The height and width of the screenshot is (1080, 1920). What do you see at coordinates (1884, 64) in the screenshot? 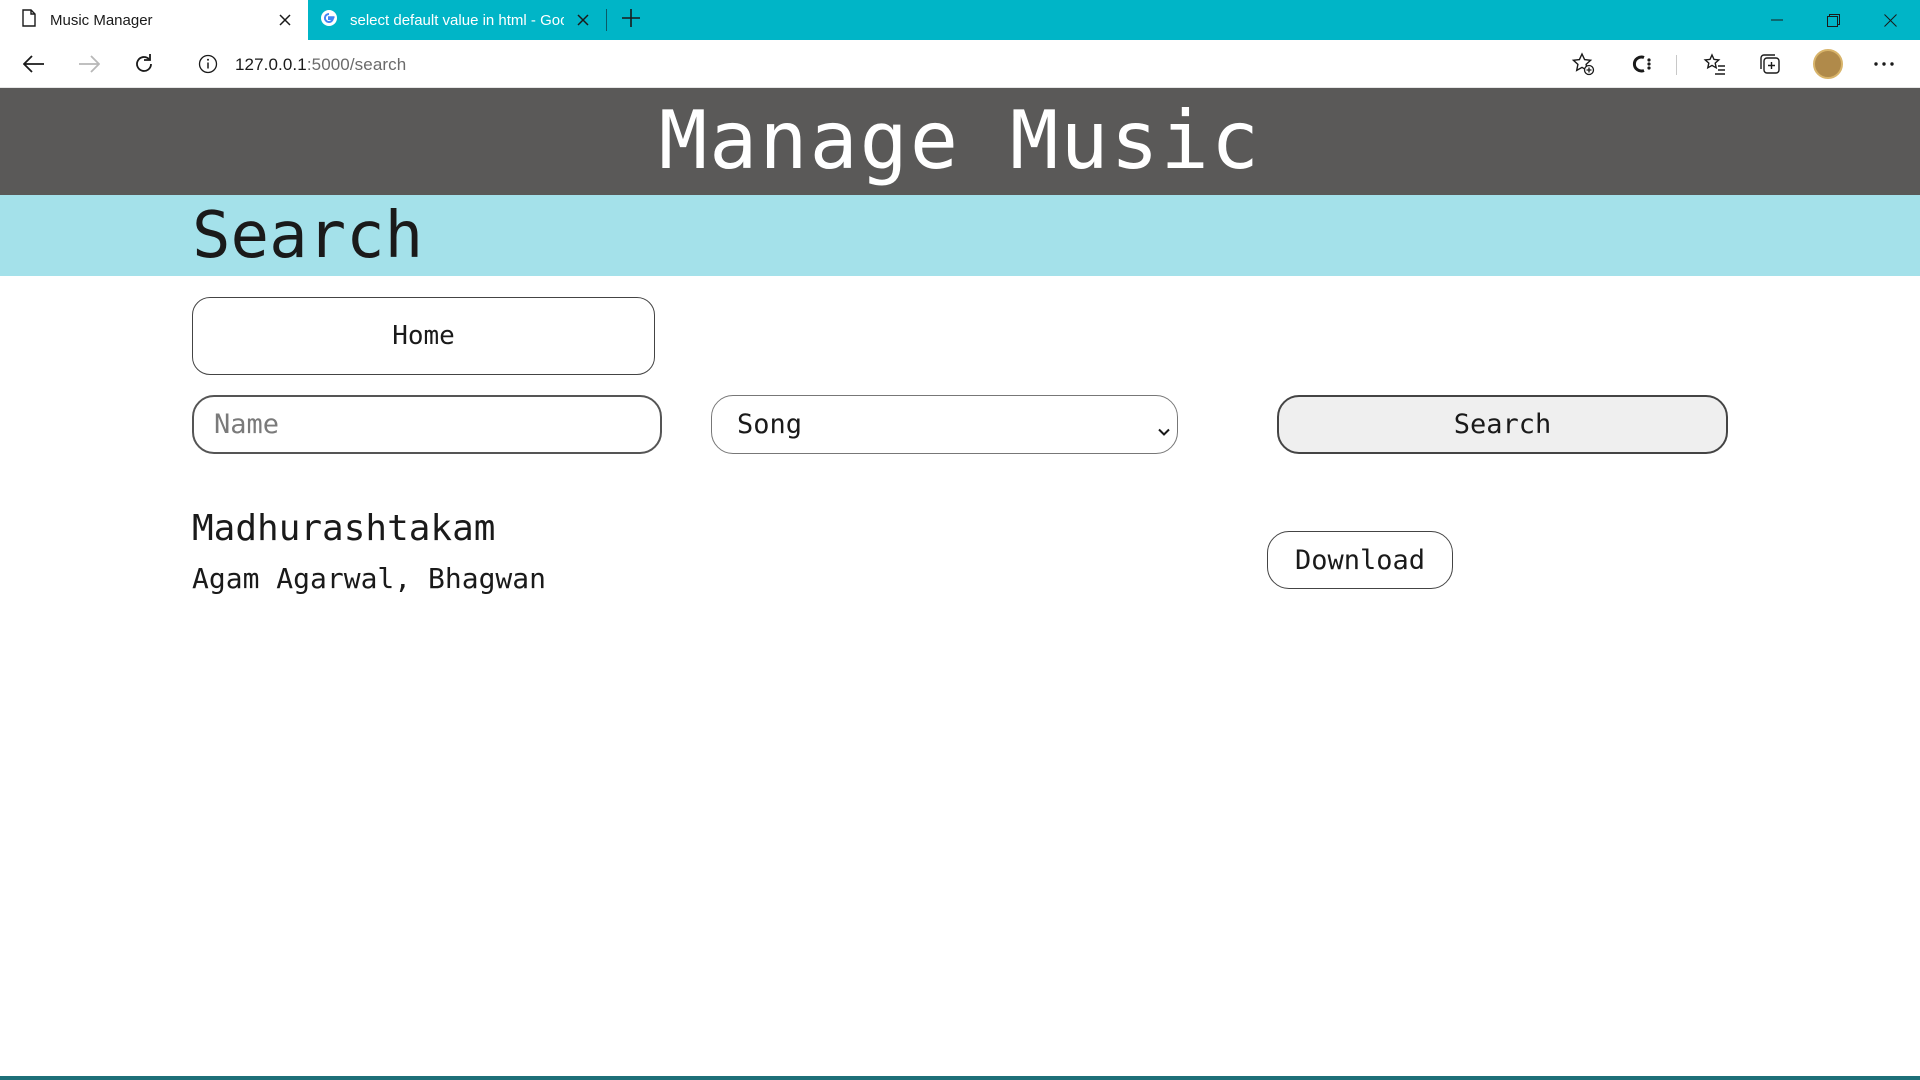
I see `more-options-icon` at bounding box center [1884, 64].